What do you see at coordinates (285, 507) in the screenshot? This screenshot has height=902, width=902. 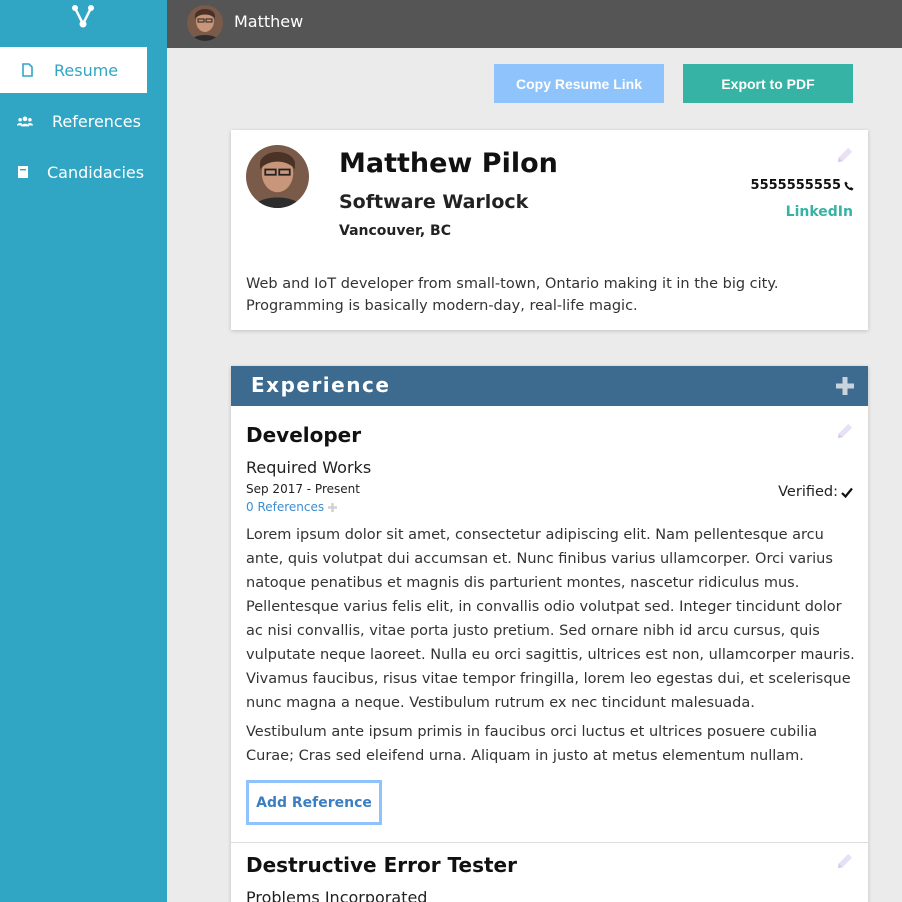 I see `references-link: 0 References` at bounding box center [285, 507].